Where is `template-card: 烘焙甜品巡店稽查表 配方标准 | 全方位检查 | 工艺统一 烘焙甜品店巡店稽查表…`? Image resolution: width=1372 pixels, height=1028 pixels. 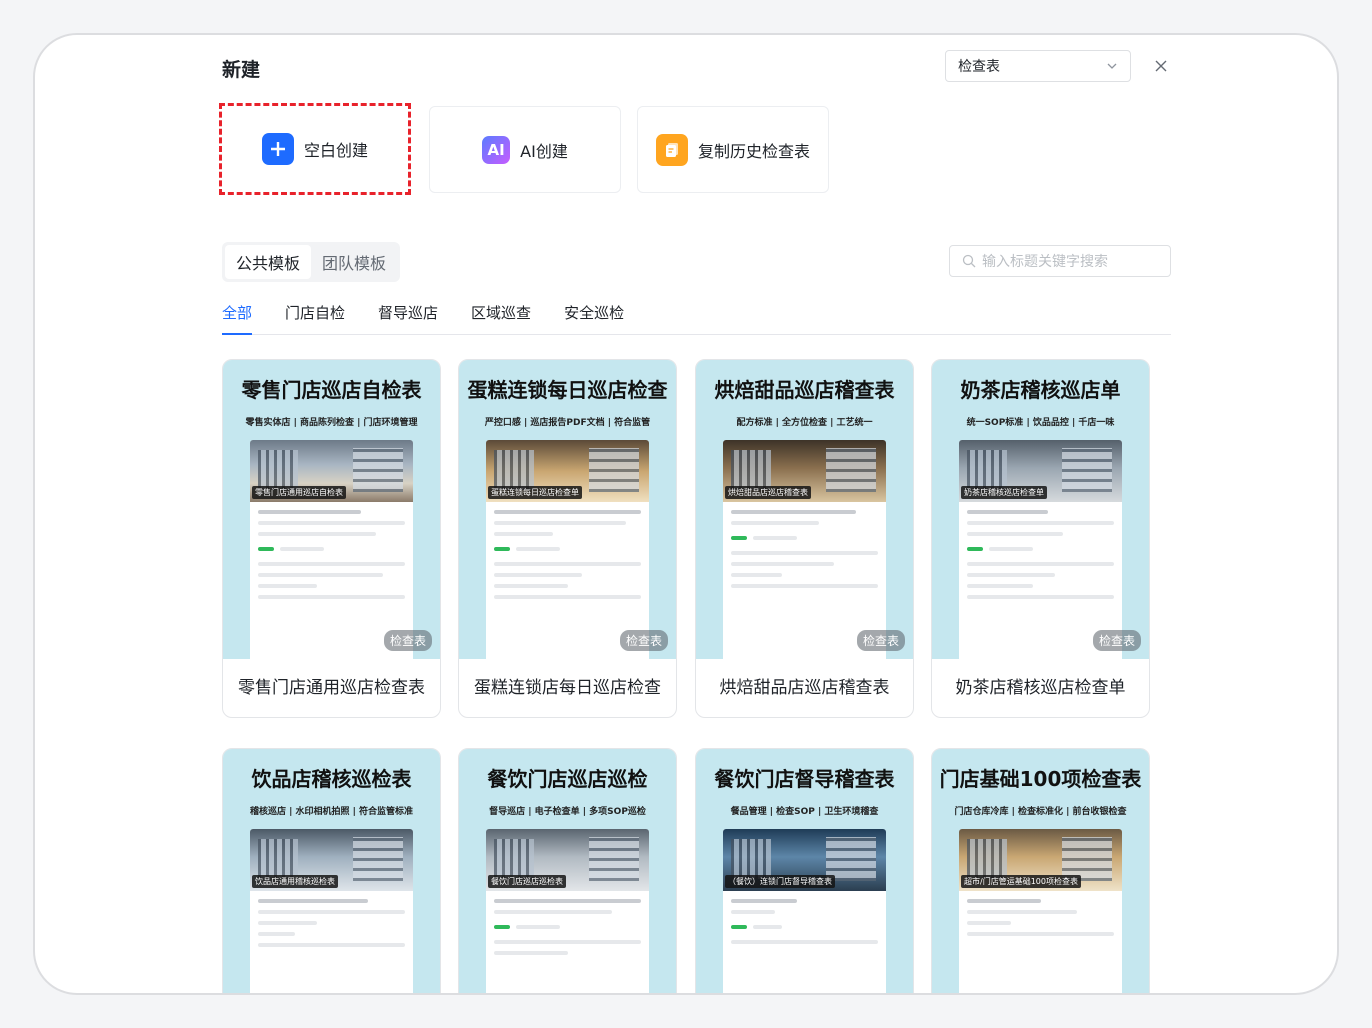
template-card: 烘焙甜品巡店稽查表 配方标准 | 全方位检查 | 工艺统一 烘焙甜品店巡店稽查表… is located at coordinates (804, 538).